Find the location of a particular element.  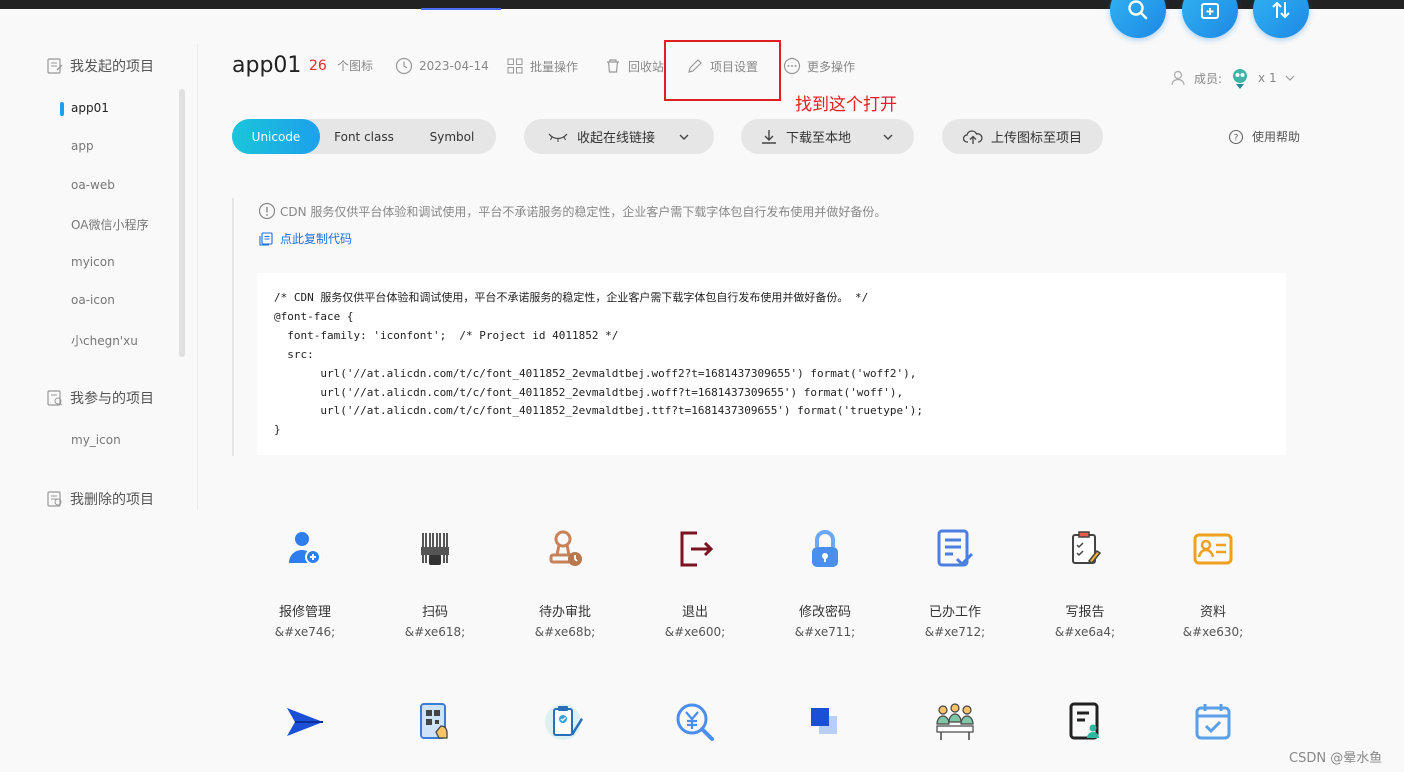

help-link: ? 使用帮助 is located at coordinates (1264, 136).